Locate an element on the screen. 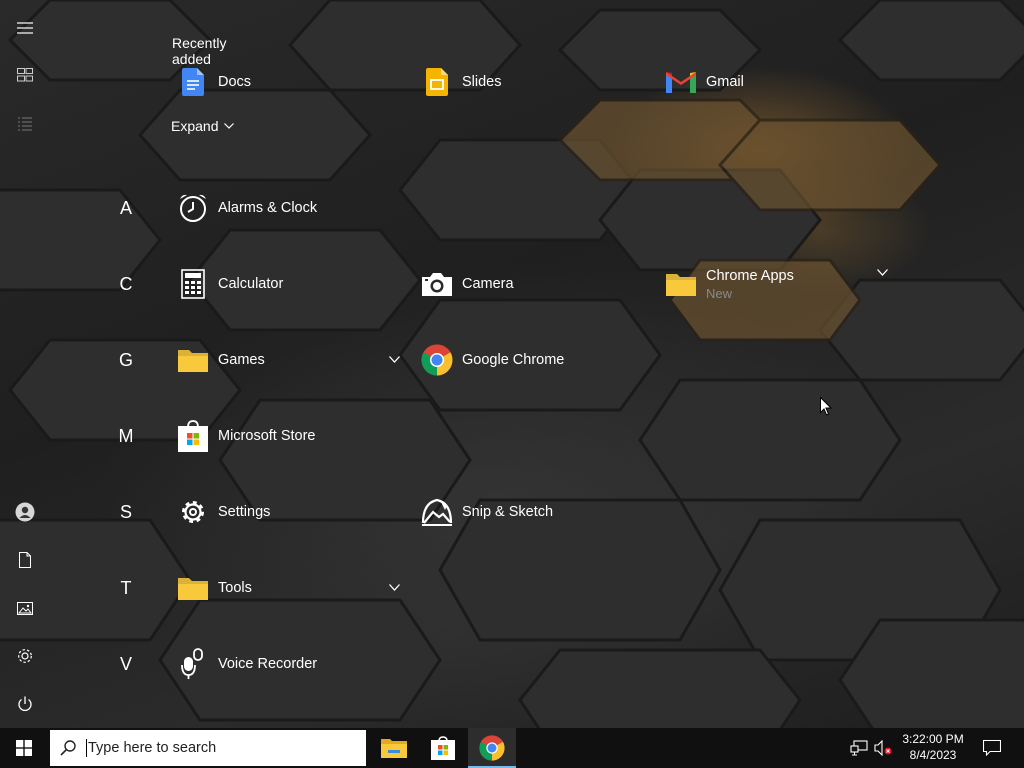 The width and height of the screenshot is (1024, 768). file-explorer-button is located at coordinates (394, 748).